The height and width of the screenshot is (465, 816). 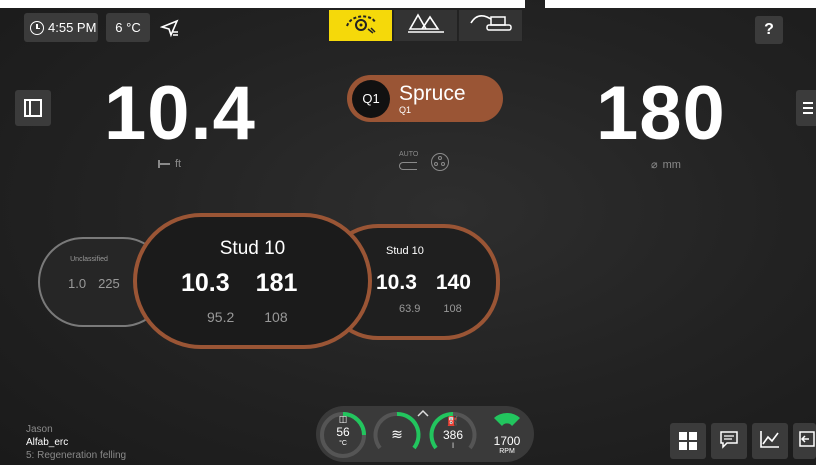 What do you see at coordinates (221, 317) in the screenshot?
I see `card-center-volume: 95.2` at bounding box center [221, 317].